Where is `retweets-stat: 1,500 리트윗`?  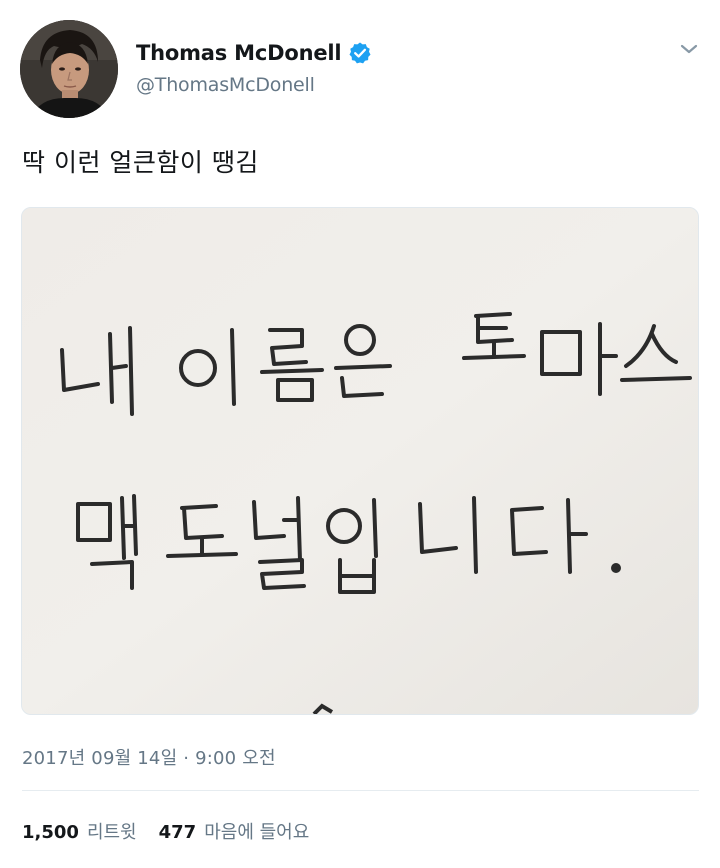 retweets-stat: 1,500 리트윗 is located at coordinates (79, 831).